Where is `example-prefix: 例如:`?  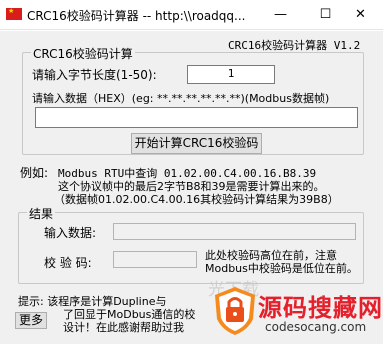 example-prefix: 例如: is located at coordinates (34, 173).